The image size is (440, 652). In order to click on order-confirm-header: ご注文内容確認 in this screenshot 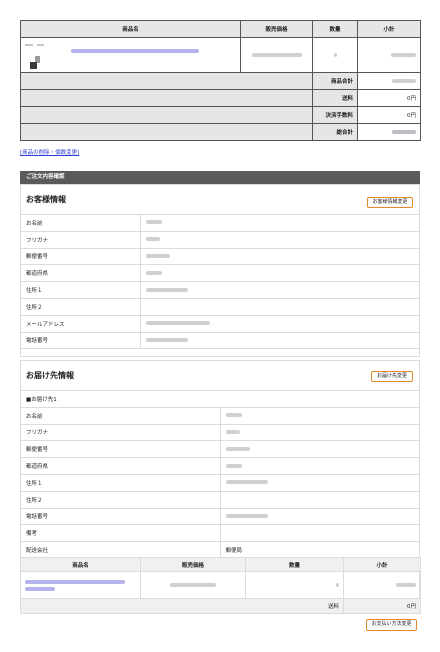, I will do `click(220, 177)`.